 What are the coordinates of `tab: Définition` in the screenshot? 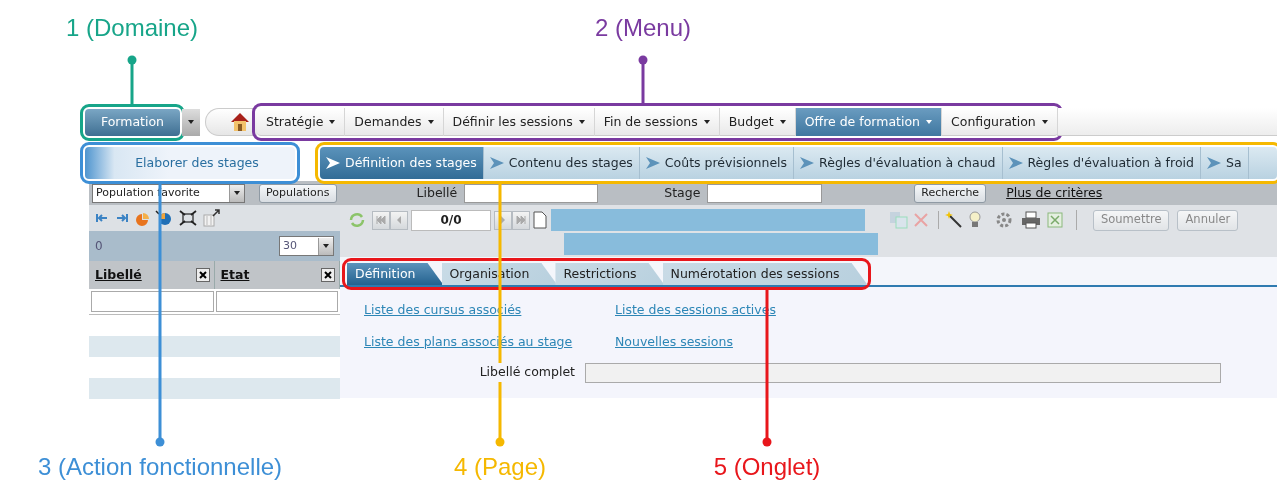 It's located at (395, 274).